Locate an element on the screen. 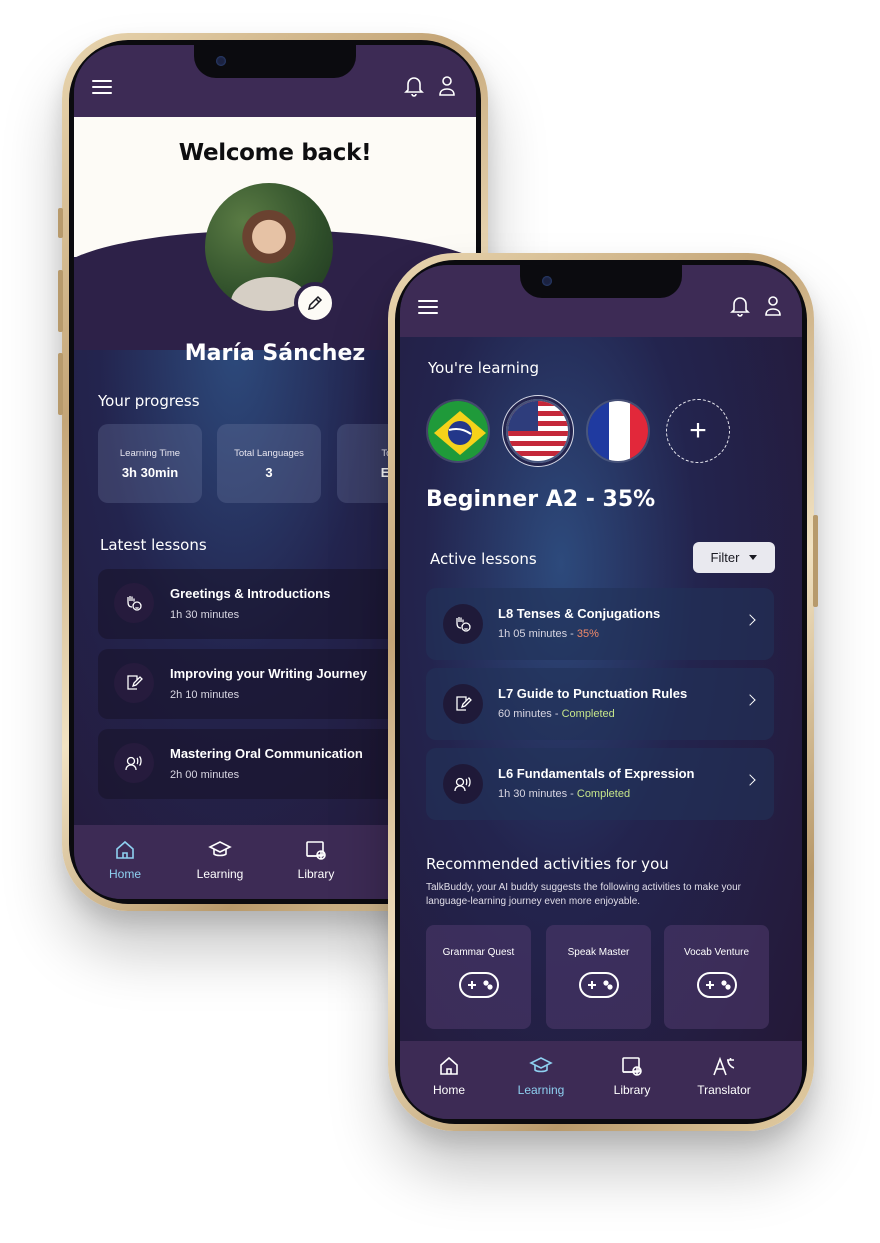 The width and height of the screenshot is (880, 1243). add-language-button: + is located at coordinates (698, 431).